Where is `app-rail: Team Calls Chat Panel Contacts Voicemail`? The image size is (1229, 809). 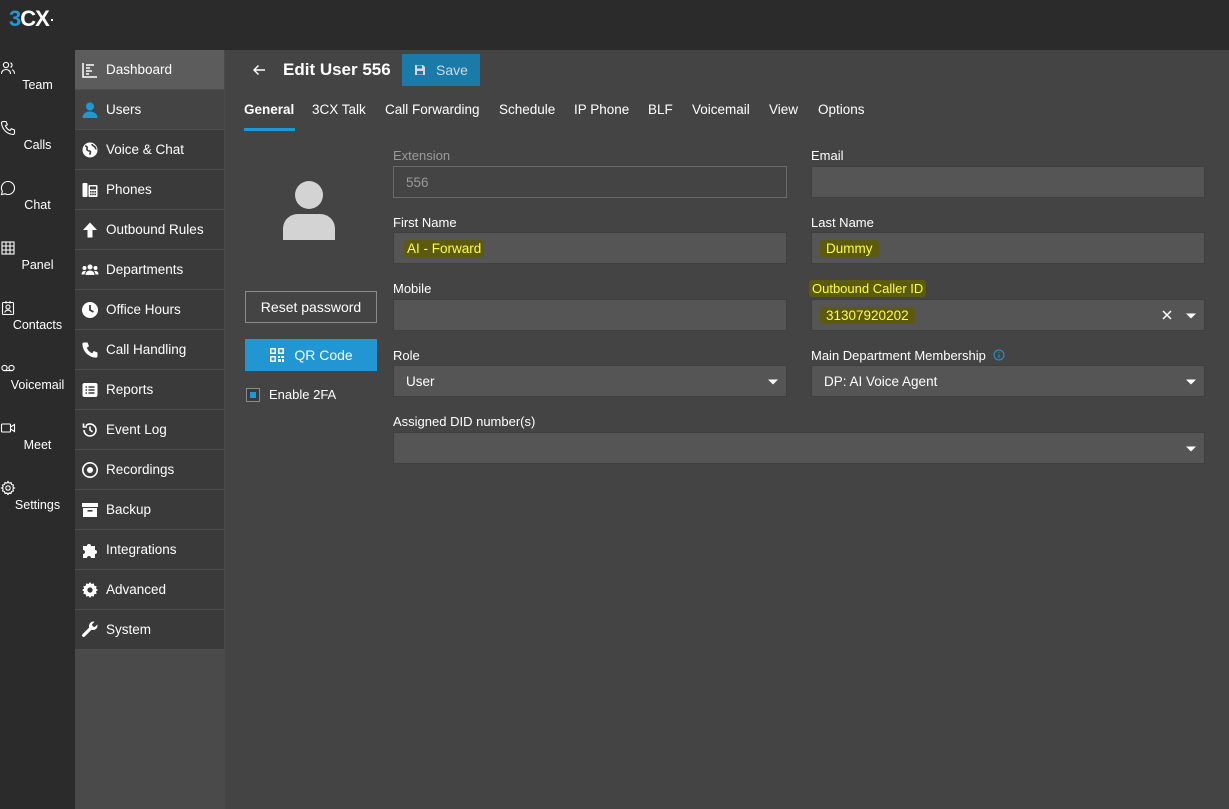 app-rail: Team Calls Chat Panel Contacts Voicemail is located at coordinates (37, 429).